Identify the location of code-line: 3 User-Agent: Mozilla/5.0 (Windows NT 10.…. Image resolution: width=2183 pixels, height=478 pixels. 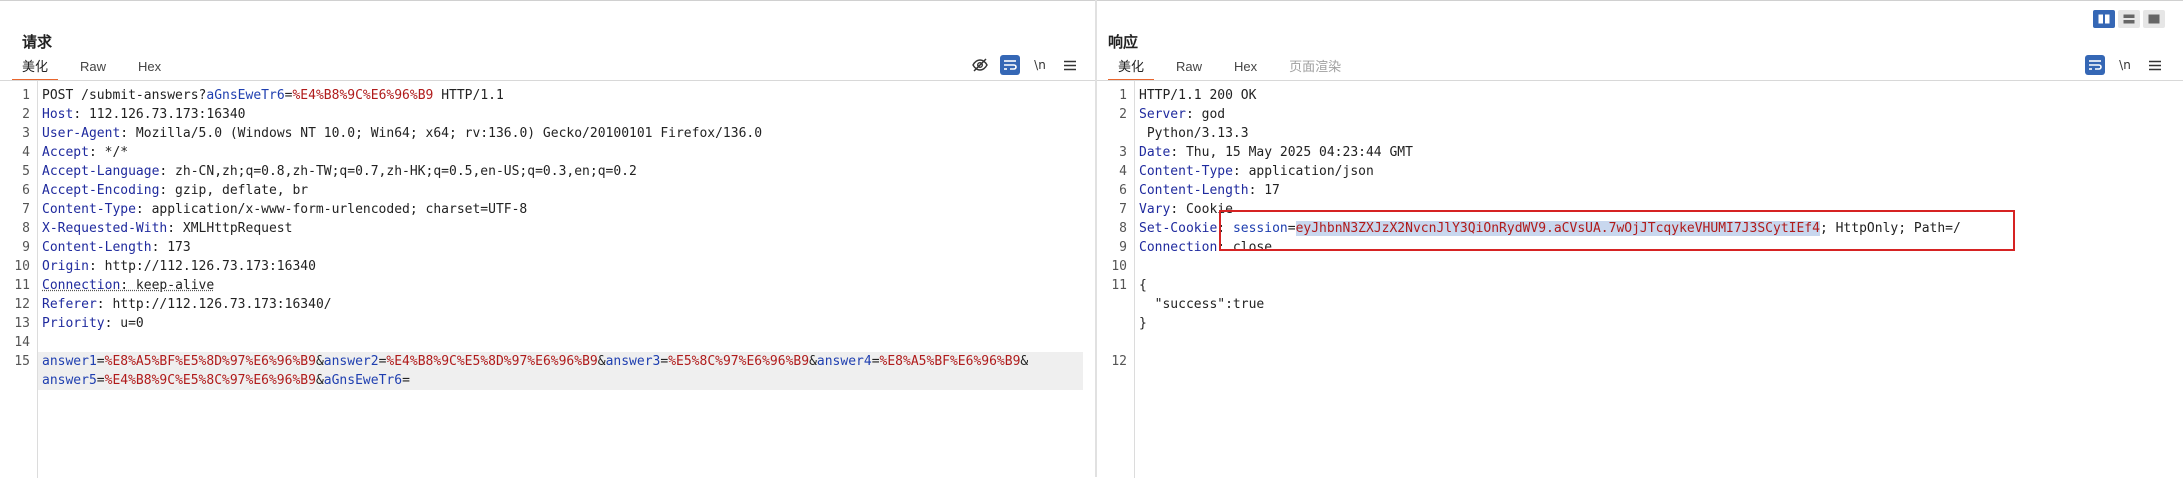
(547, 133).